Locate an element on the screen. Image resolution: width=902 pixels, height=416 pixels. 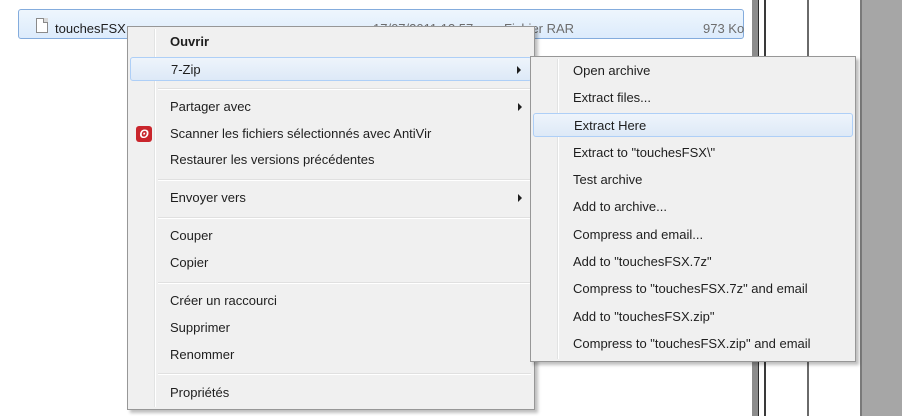
submenu-item-compress-7z-email: Compress to "touchesFSX.7z" and email is located at coordinates (693, 289).